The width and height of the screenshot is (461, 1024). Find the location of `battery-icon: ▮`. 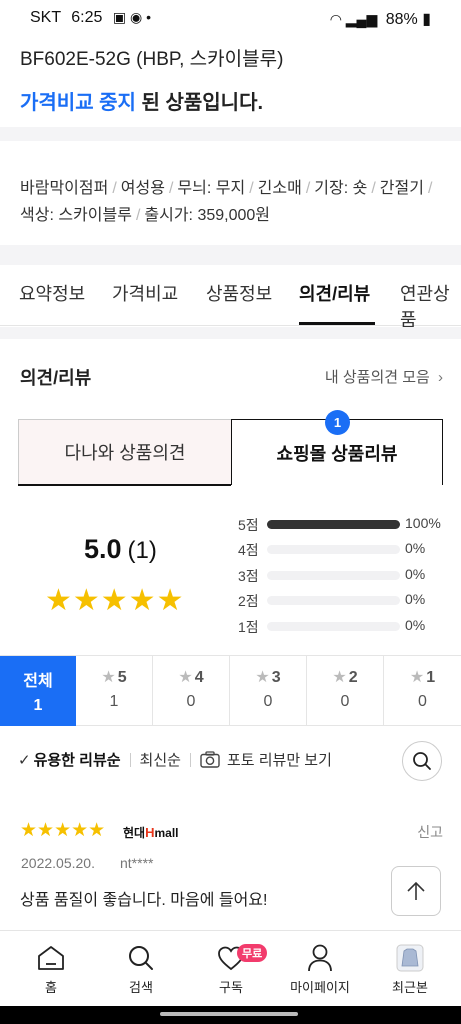

battery-icon: ▮ is located at coordinates (426, 19).